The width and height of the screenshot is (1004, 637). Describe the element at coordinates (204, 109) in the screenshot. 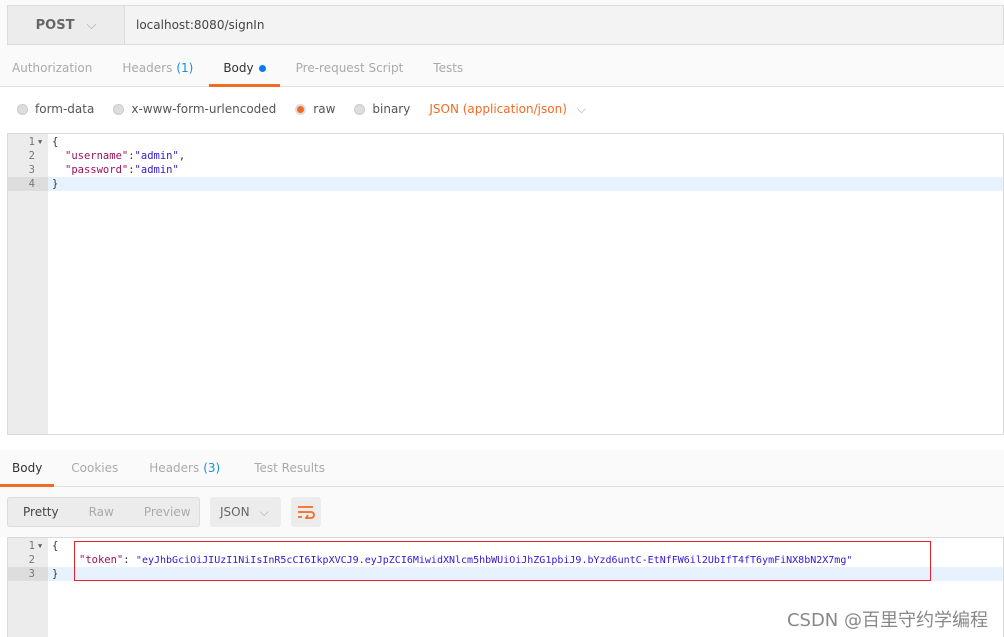

I see `radio-label: x-www-form-urlencoded` at that location.